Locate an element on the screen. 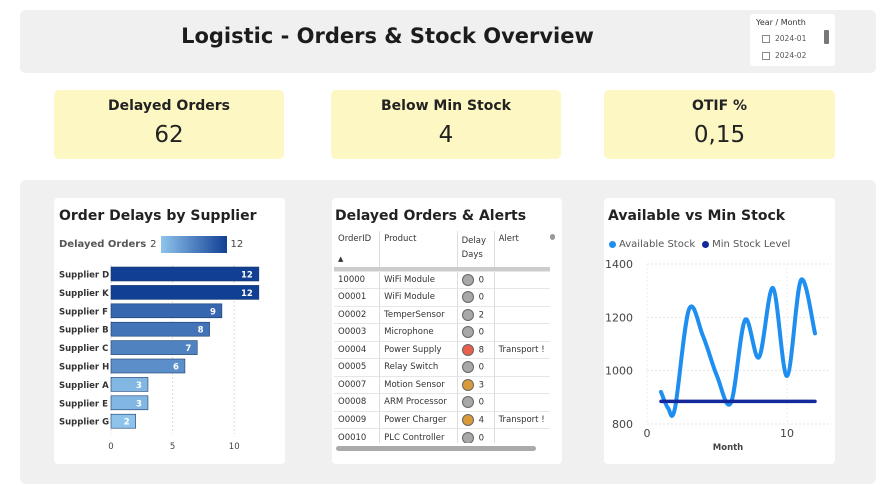  slicer-option: 2024-01 is located at coordinates (784, 38).